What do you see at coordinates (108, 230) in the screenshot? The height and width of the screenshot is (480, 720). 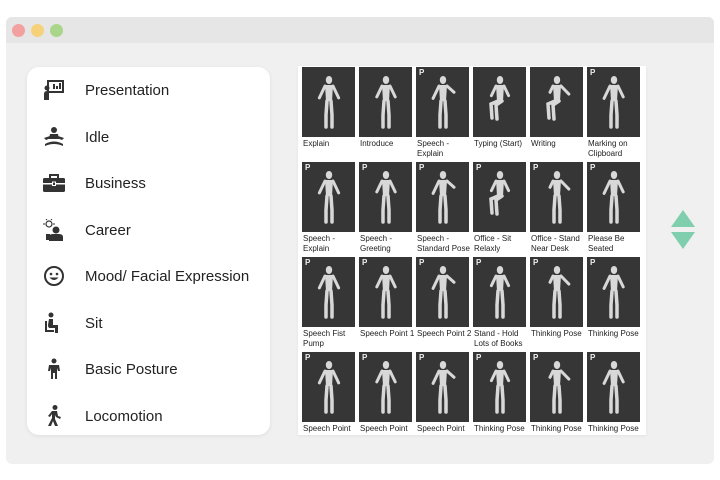 I see `menu-label: Career` at bounding box center [108, 230].